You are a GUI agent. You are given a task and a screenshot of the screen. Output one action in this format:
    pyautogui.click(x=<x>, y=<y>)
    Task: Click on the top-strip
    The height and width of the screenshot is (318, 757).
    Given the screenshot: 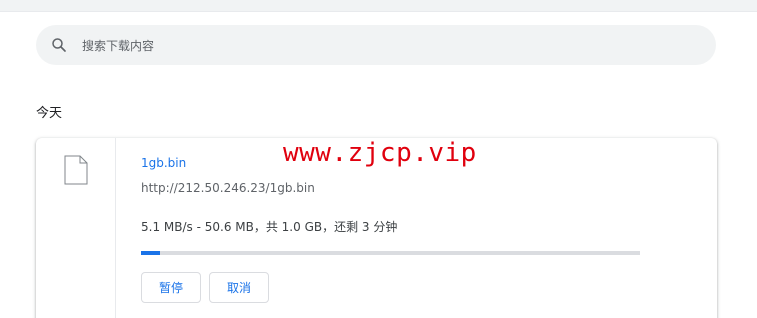 What is the action you would take?
    pyautogui.click(x=378, y=6)
    